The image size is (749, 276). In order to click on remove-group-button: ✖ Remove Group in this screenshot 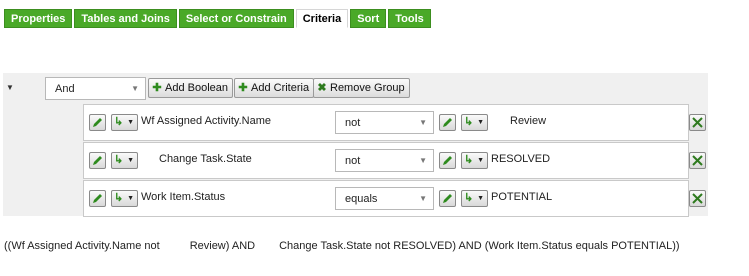, I will do `click(361, 88)`.